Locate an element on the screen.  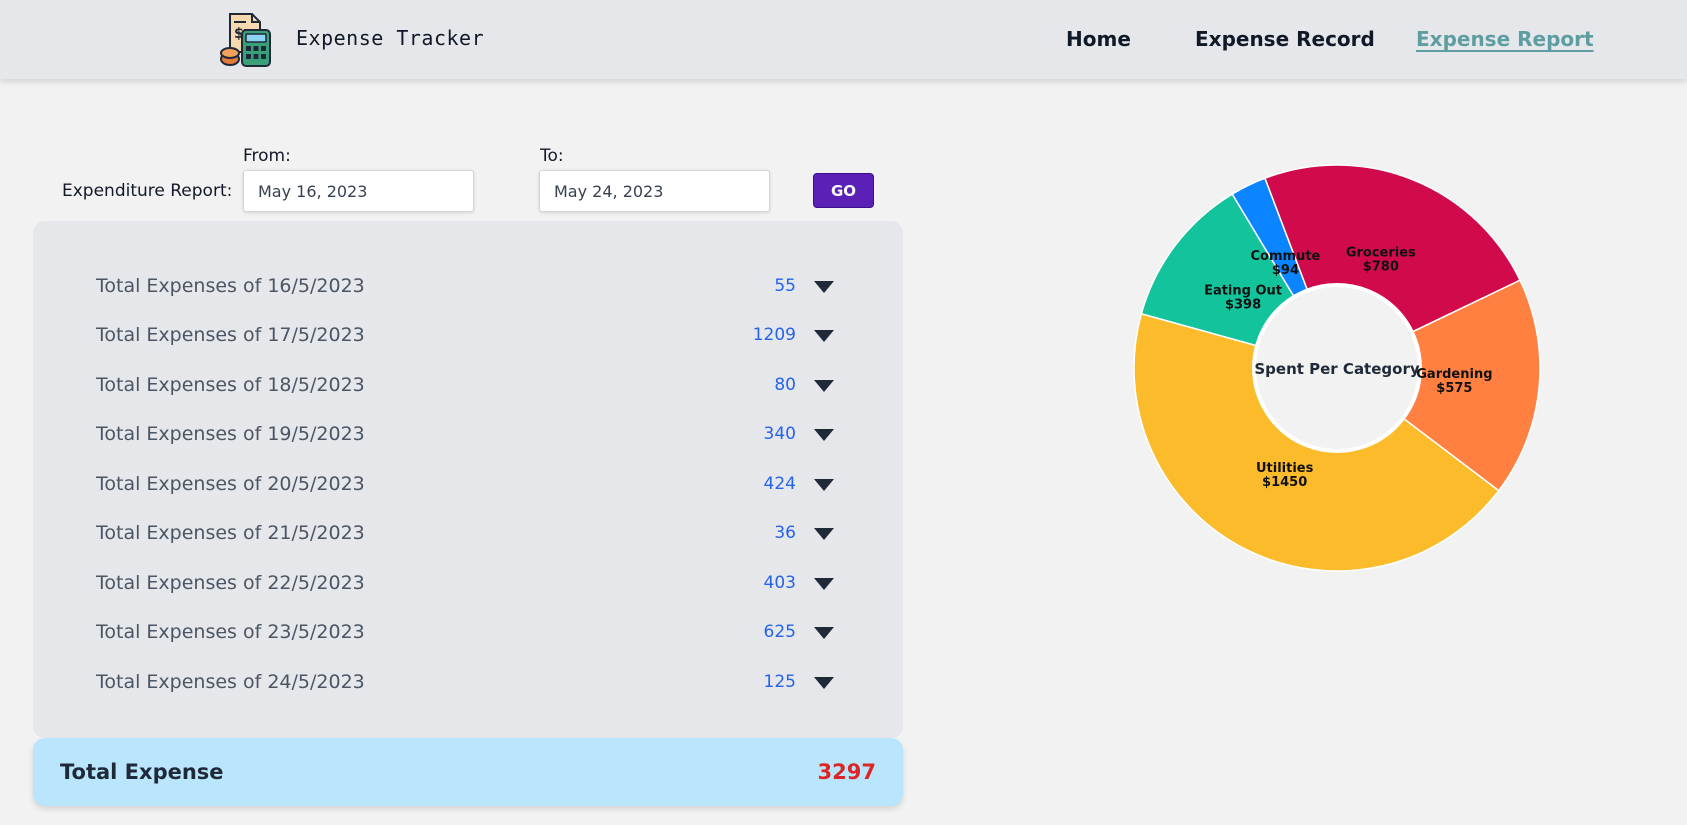
slice-label: Eating Out is located at coordinates (1243, 291).